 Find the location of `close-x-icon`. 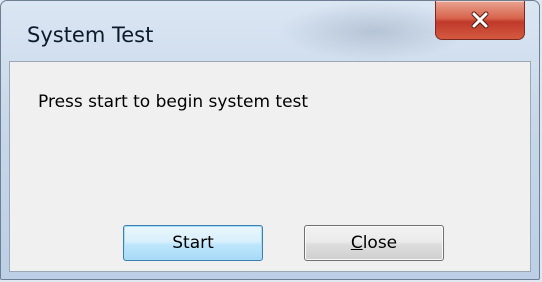

close-x-icon is located at coordinates (480, 20).